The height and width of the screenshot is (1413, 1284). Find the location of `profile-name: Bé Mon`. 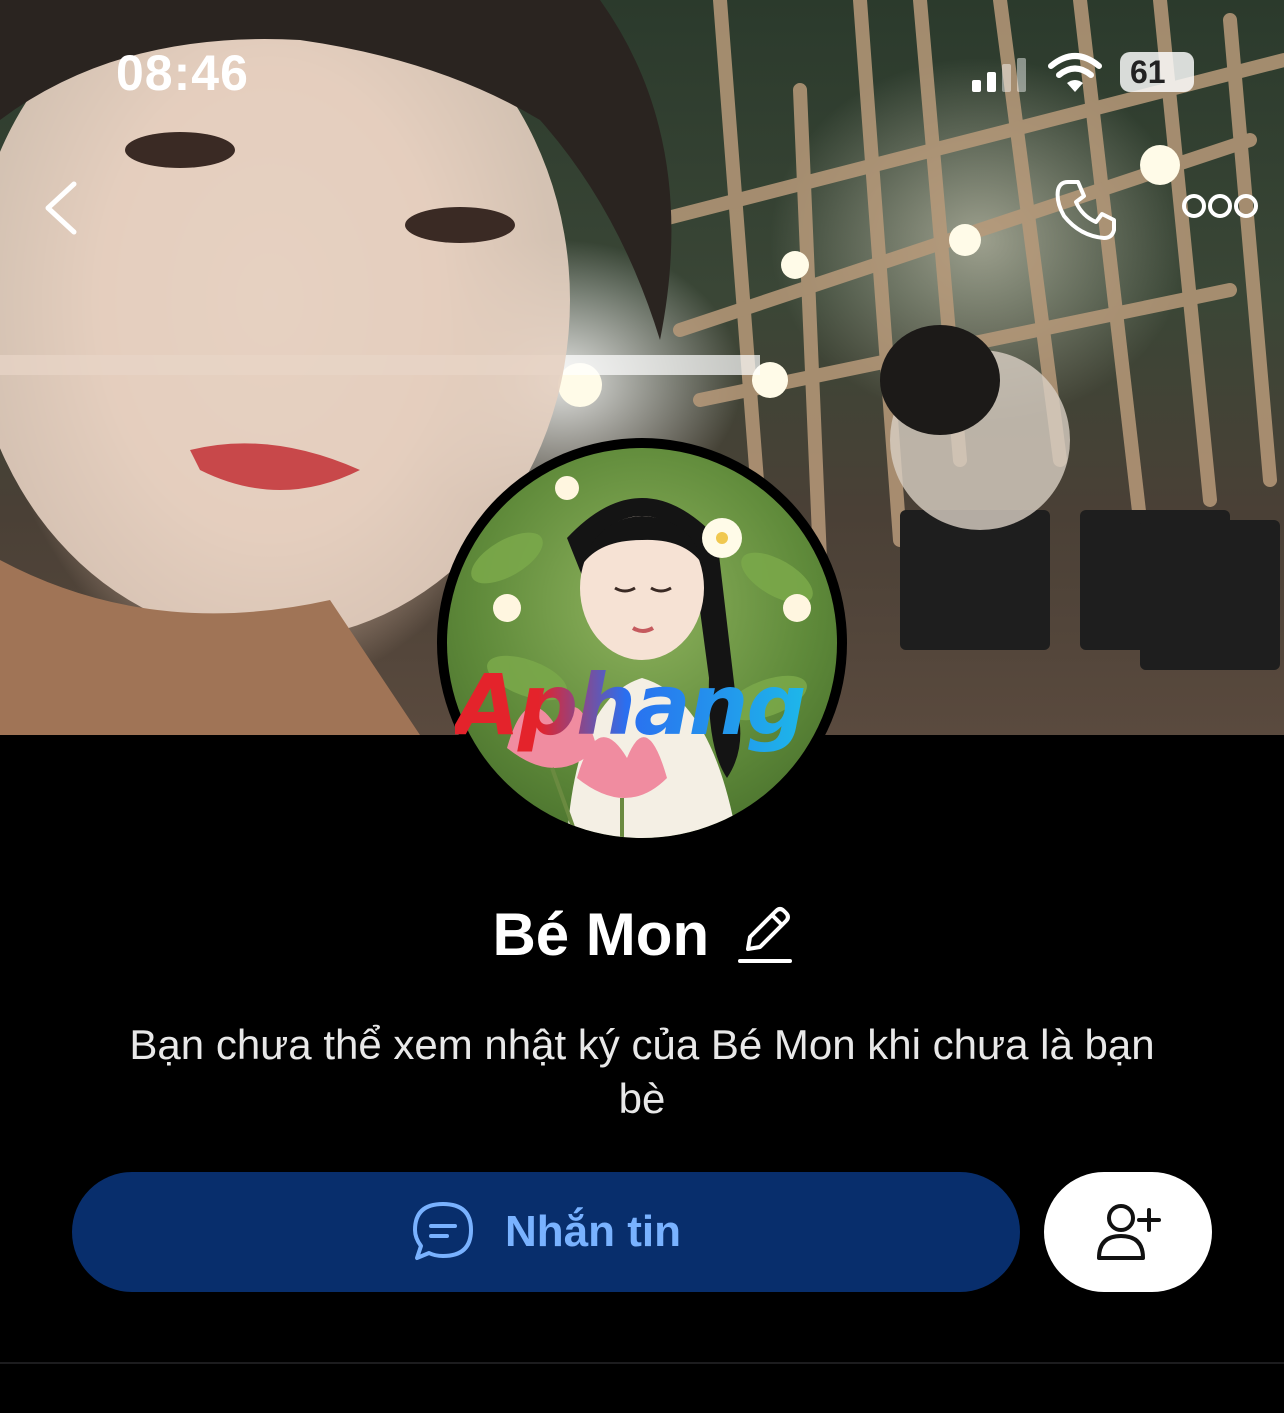

profile-name: Bé Mon is located at coordinates (601, 934).